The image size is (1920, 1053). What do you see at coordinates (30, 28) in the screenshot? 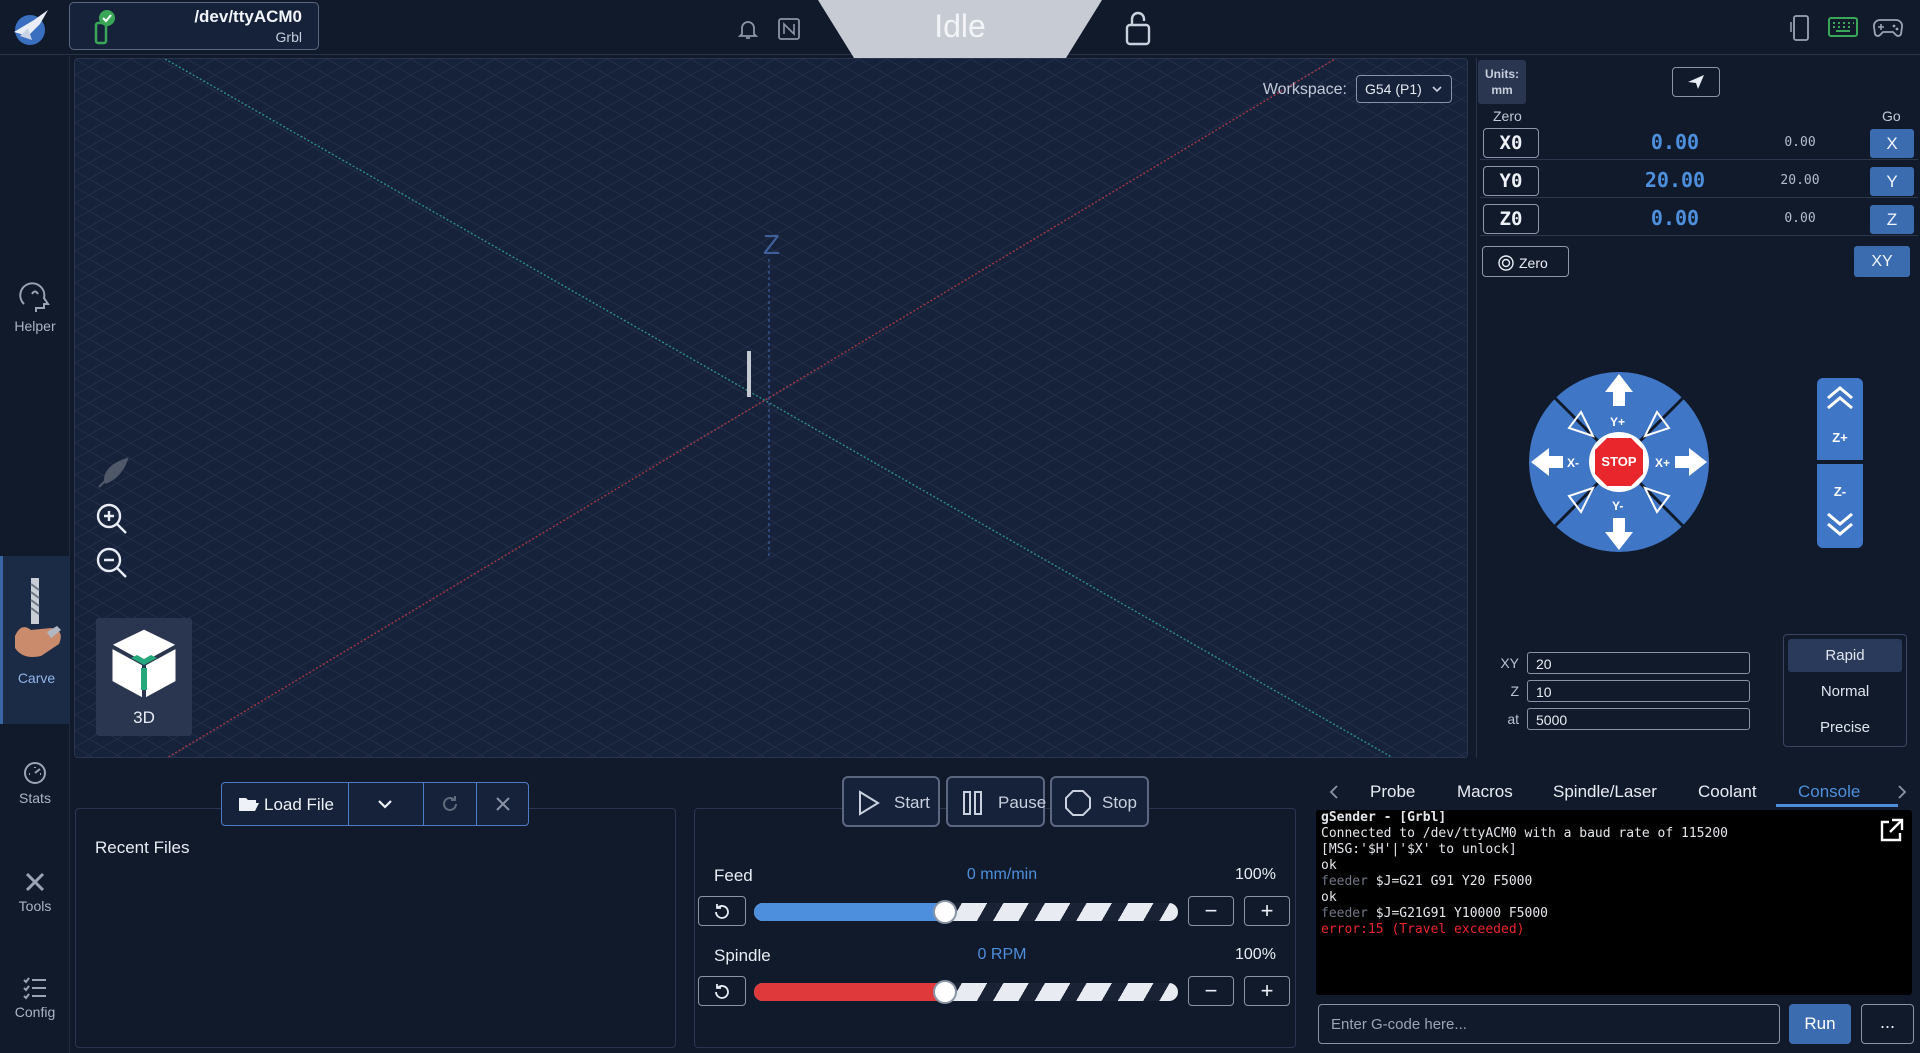
I see `app-logo-icon` at bounding box center [30, 28].